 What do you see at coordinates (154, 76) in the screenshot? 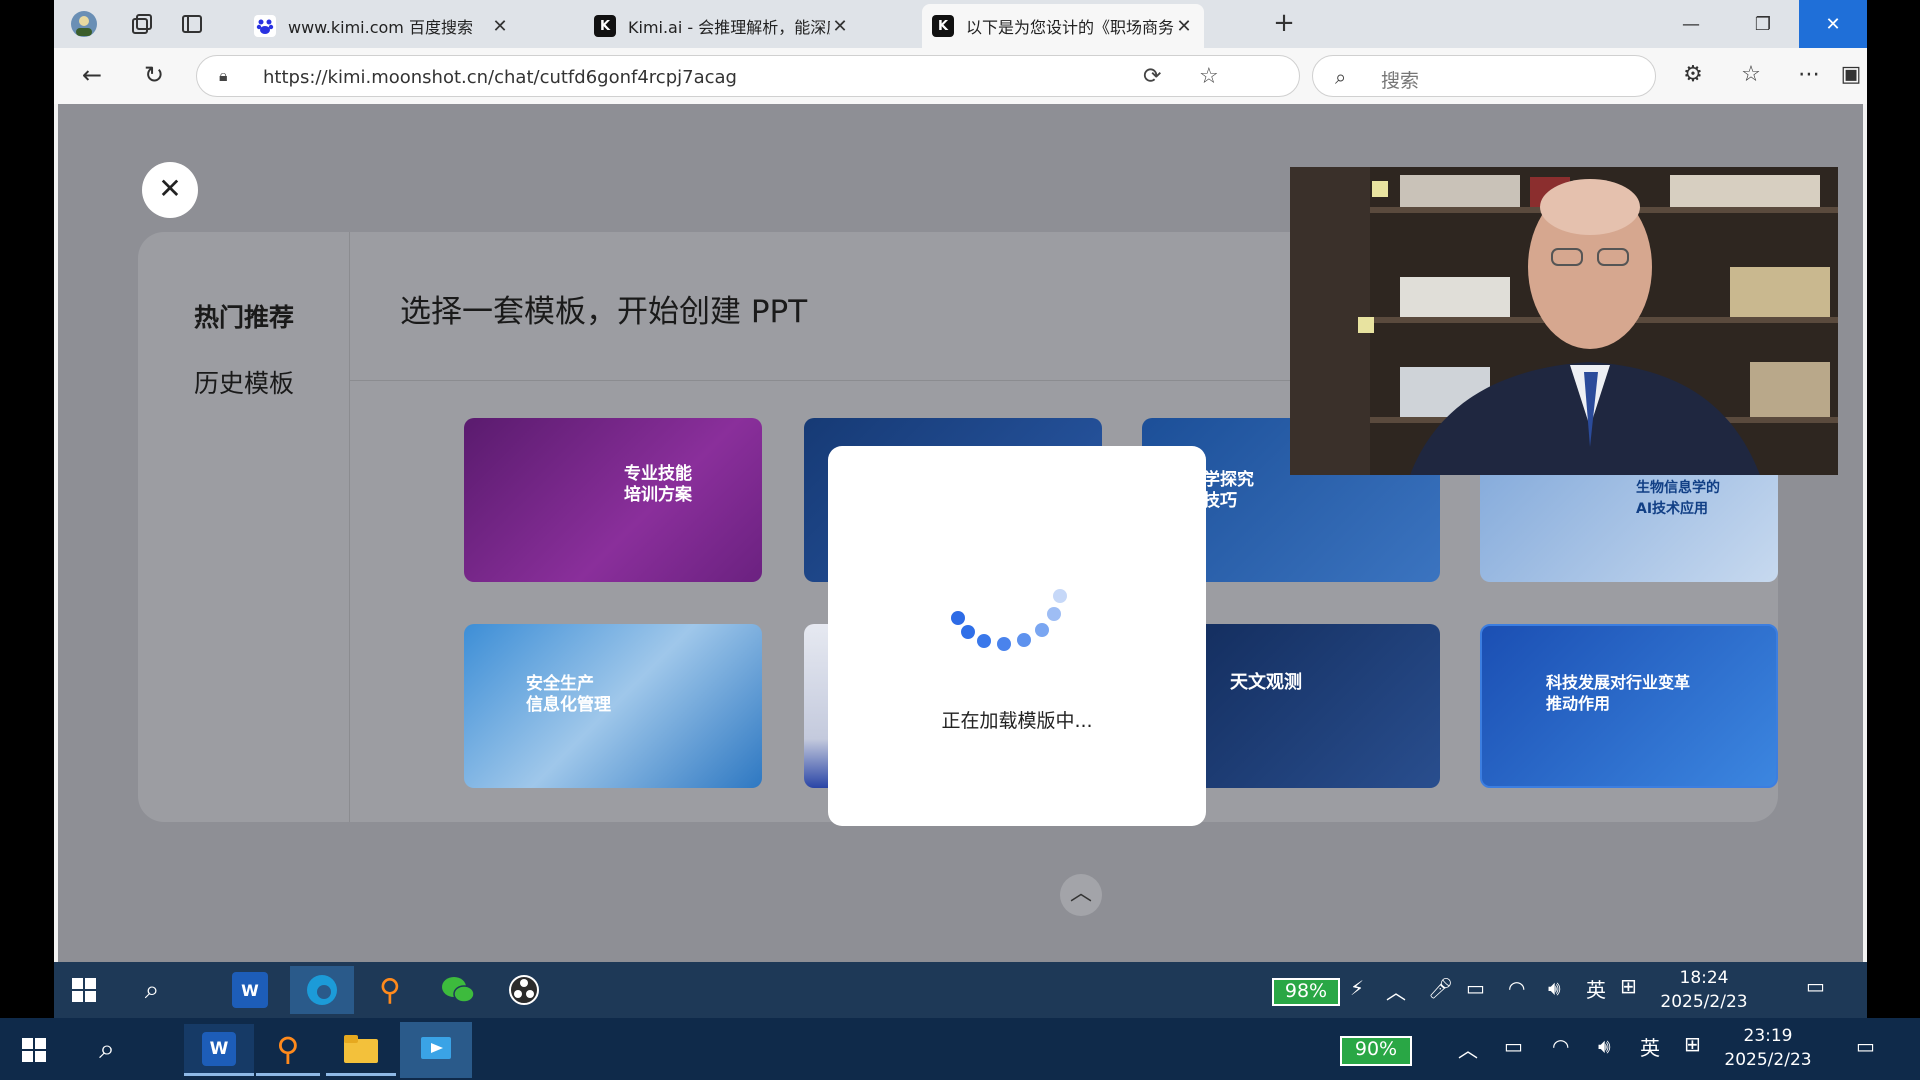
I see `refresh-button: ↻` at bounding box center [154, 76].